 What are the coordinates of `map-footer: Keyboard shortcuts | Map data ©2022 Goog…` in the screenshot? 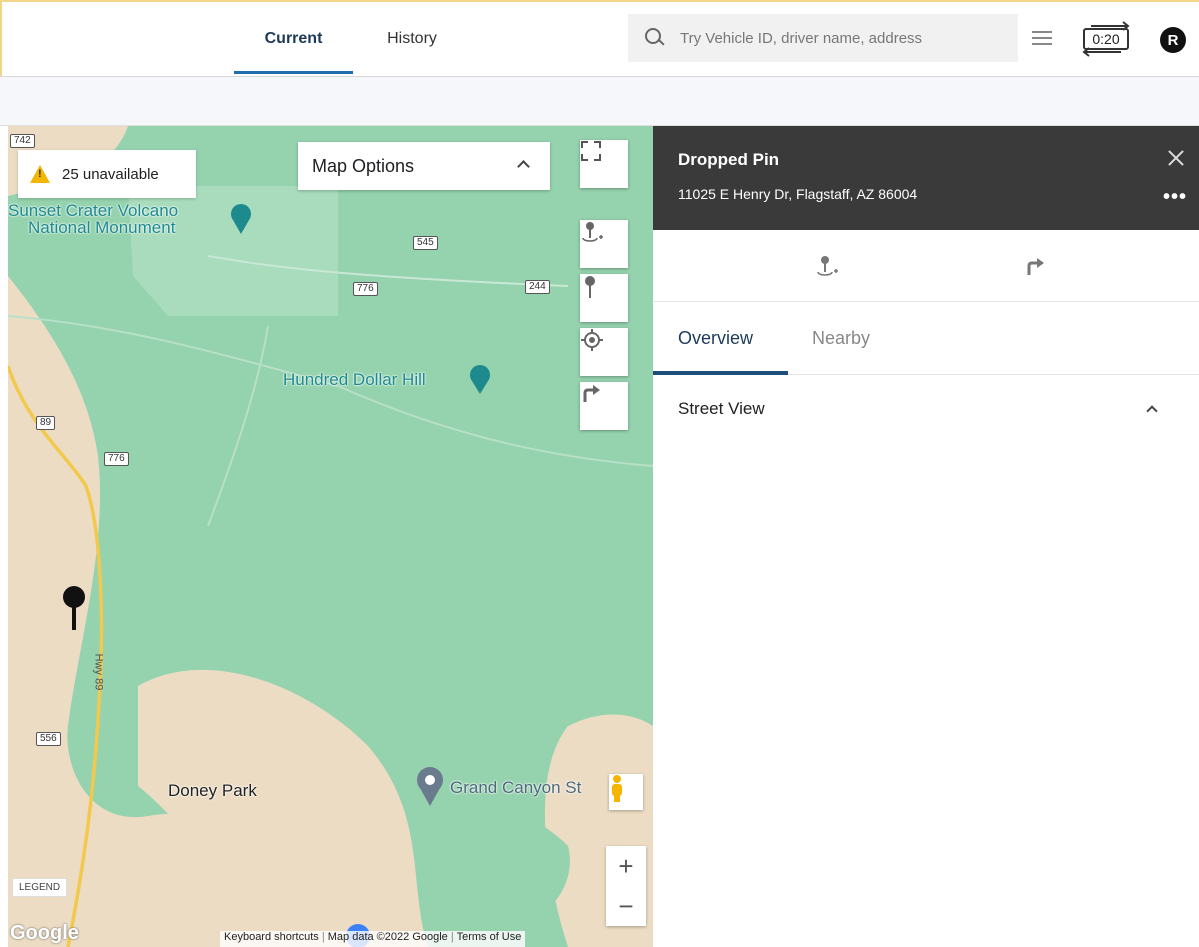 It's located at (373, 939).